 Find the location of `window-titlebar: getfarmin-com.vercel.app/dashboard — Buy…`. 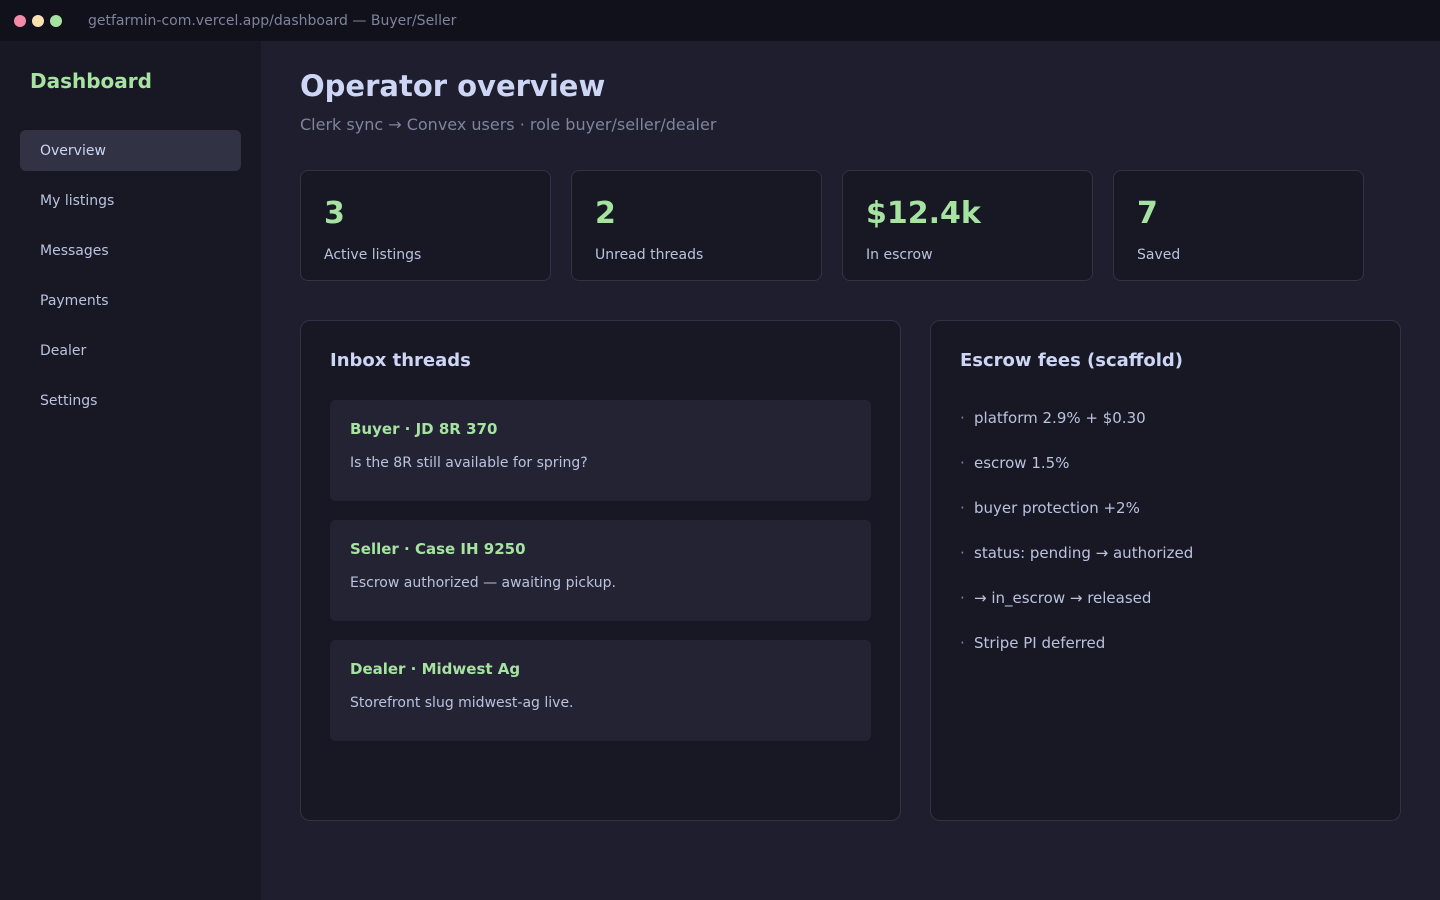

window-titlebar: getfarmin-com.vercel.app/dashboard — Buy… is located at coordinates (720, 20).